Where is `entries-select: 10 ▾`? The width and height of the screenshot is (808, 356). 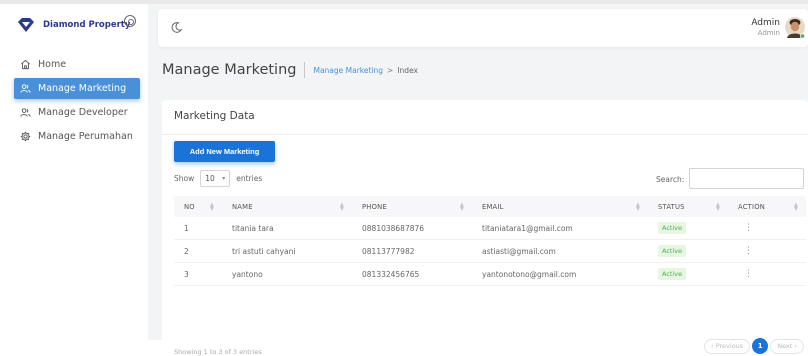 entries-select: 10 ▾ is located at coordinates (215, 178).